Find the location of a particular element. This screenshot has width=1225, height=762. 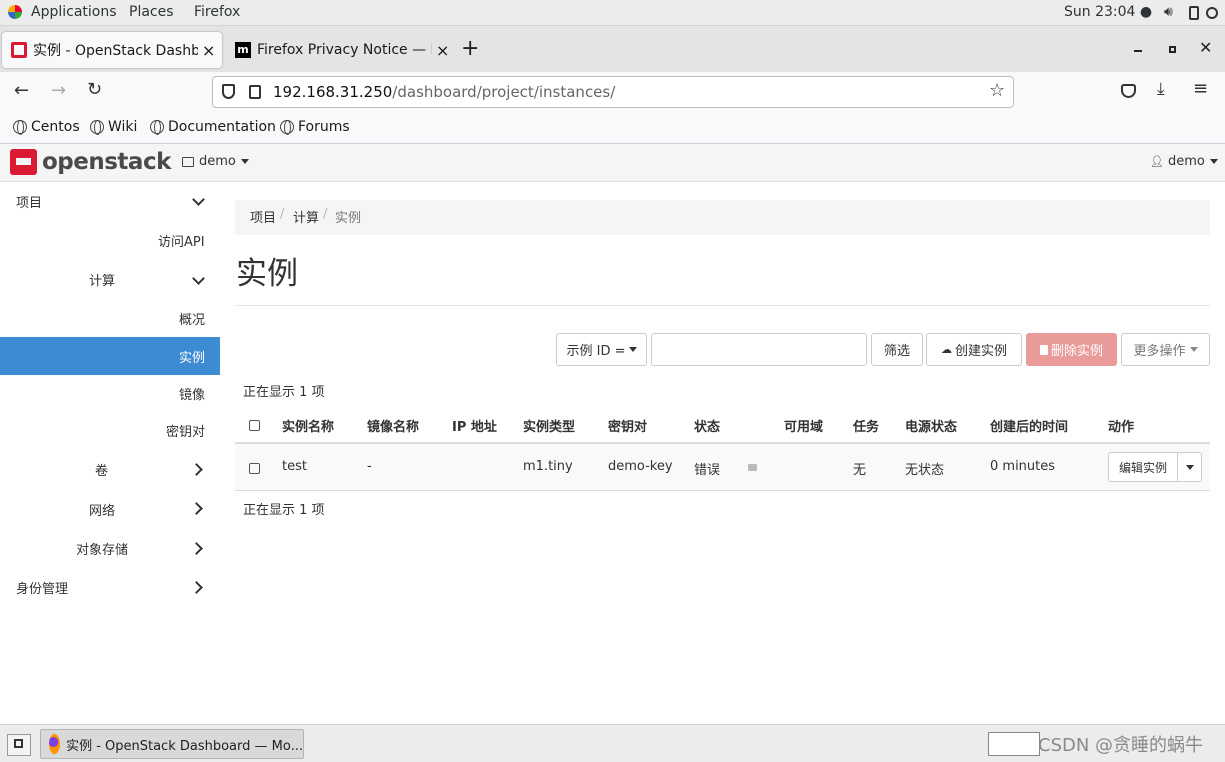

project-selector: demo is located at coordinates (215, 161).